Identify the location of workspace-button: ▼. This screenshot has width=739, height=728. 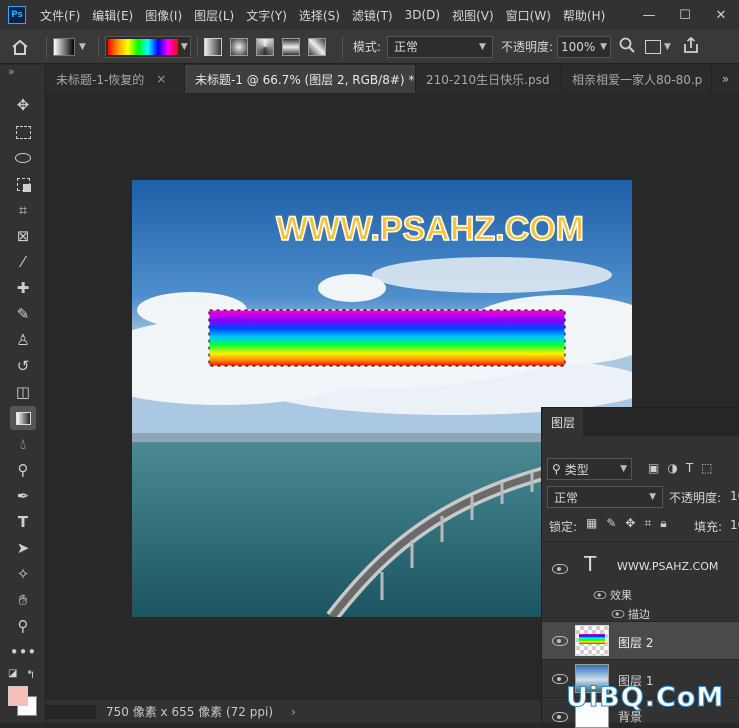
(658, 46).